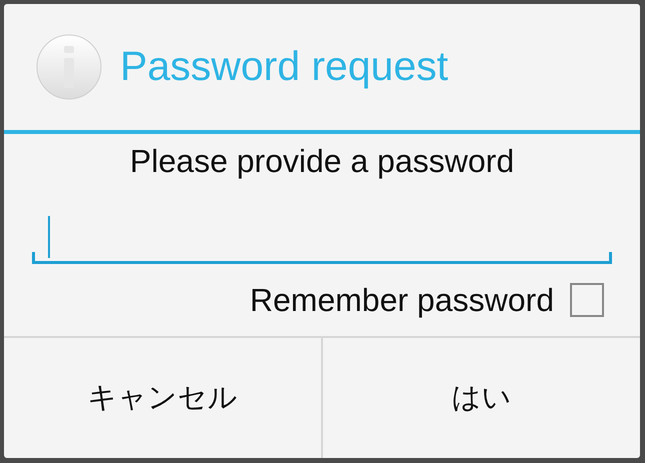  What do you see at coordinates (284, 67) in the screenshot?
I see `dialog-title: Password request` at bounding box center [284, 67].